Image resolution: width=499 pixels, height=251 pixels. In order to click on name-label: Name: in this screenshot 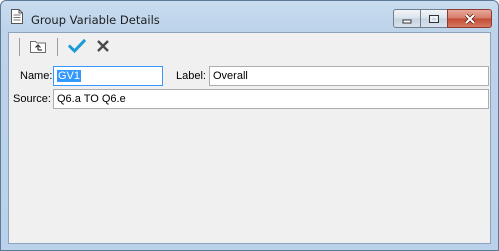, I will do `click(36, 76)`.